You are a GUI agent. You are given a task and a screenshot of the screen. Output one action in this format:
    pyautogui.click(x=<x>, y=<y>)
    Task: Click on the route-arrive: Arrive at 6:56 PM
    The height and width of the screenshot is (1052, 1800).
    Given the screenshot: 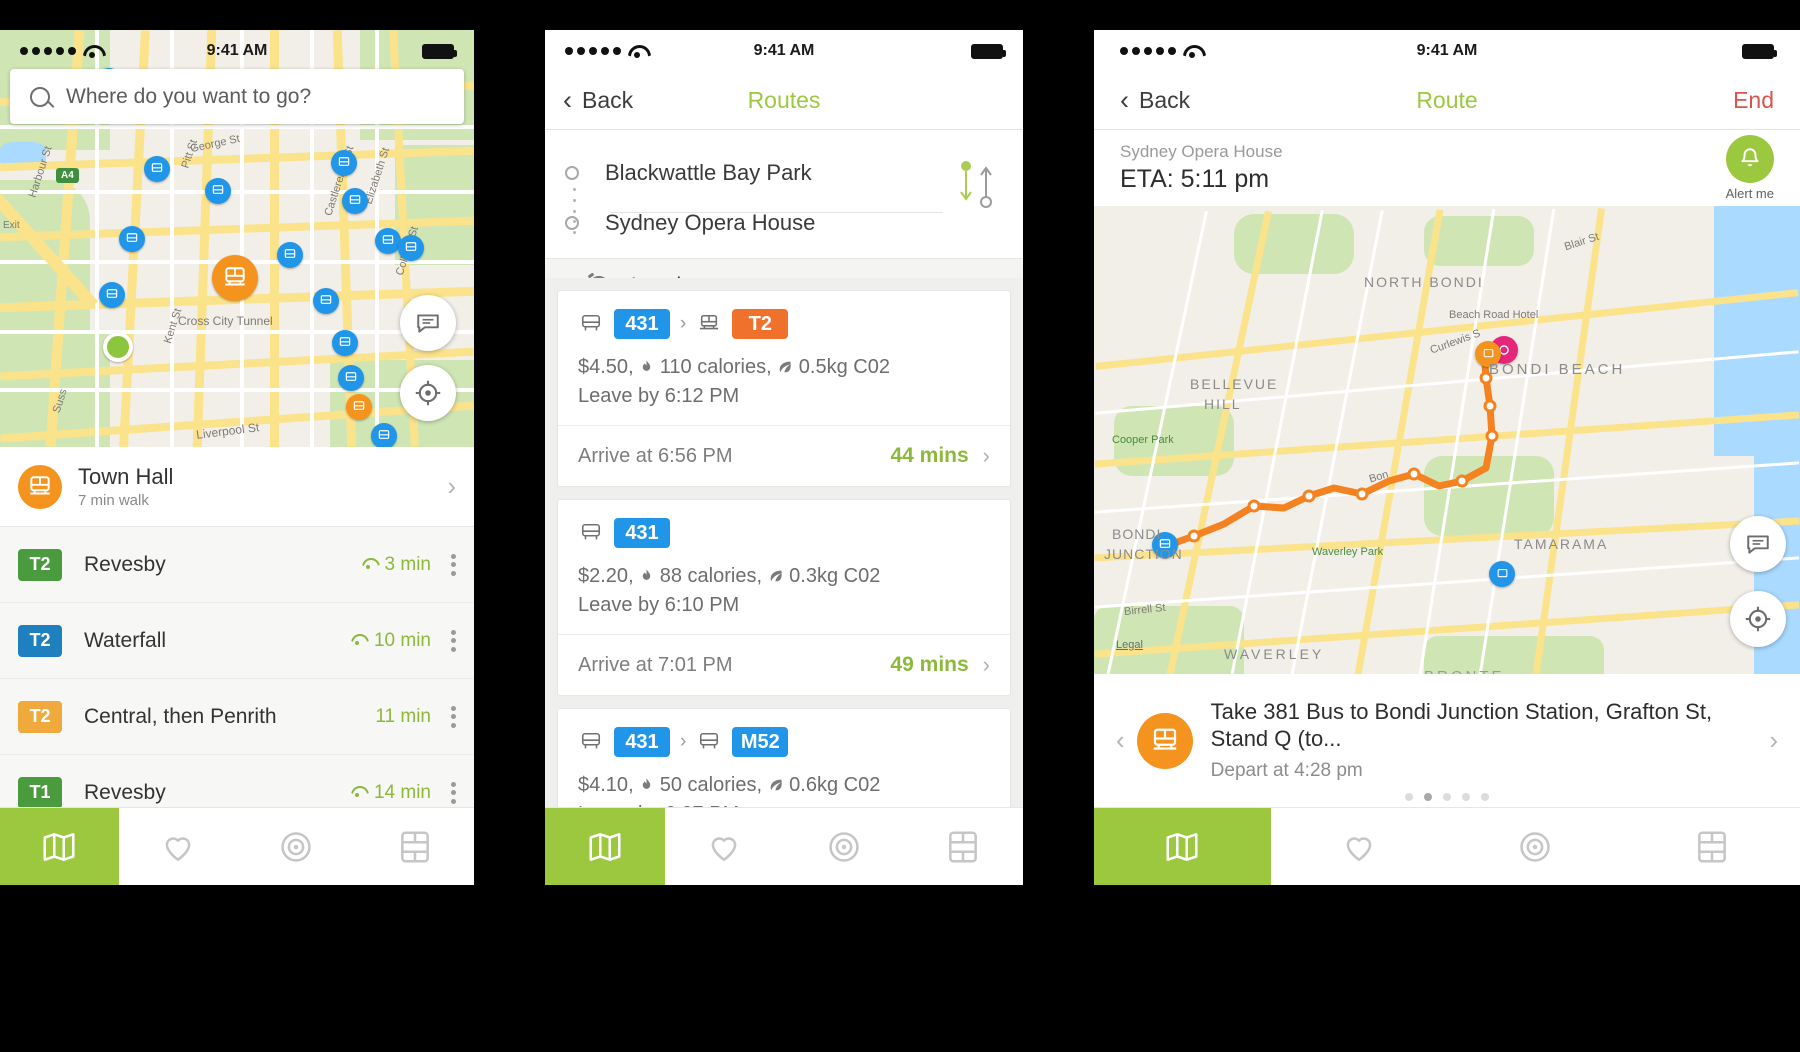 What is the action you would take?
    pyautogui.click(x=655, y=455)
    